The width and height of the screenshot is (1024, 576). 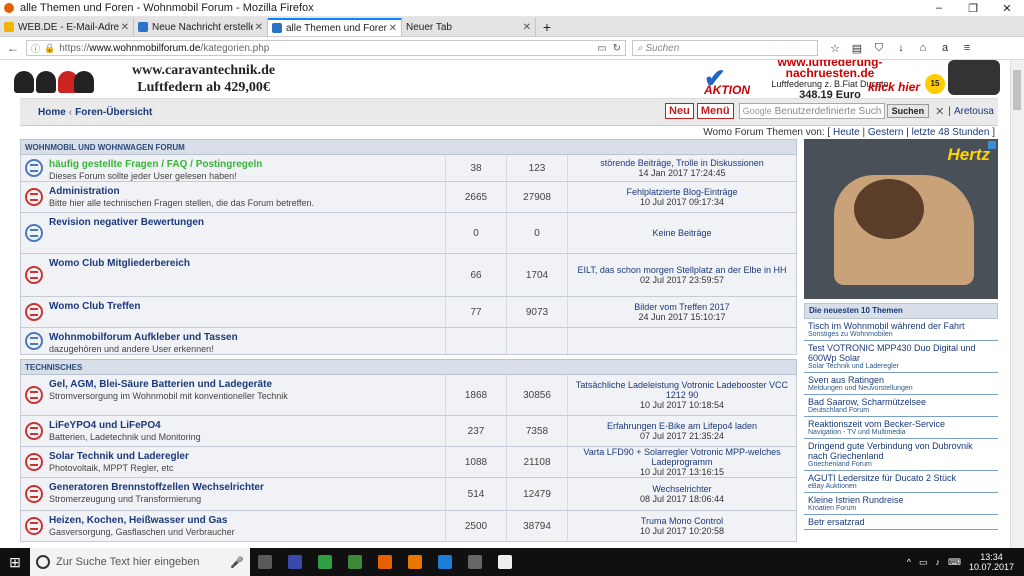 I want to click on menu-icon: ≡, so click(x=967, y=48).